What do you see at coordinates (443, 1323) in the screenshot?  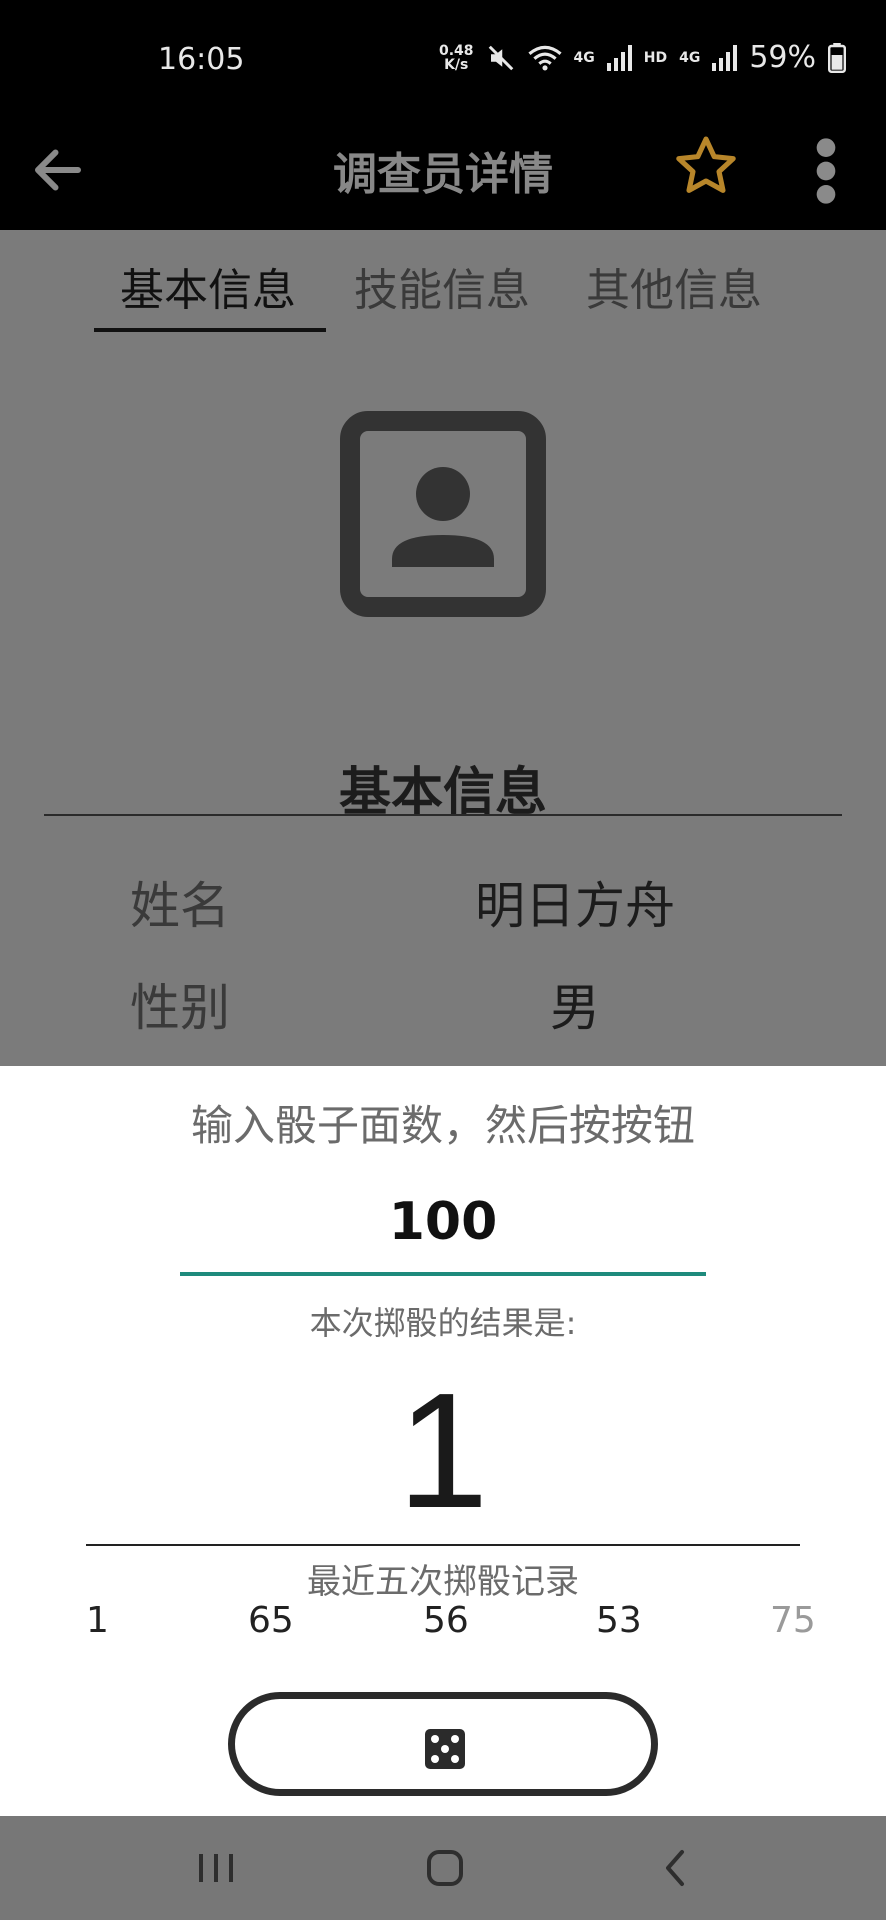 I see `result-label: 本次掷骰的结果是:` at bounding box center [443, 1323].